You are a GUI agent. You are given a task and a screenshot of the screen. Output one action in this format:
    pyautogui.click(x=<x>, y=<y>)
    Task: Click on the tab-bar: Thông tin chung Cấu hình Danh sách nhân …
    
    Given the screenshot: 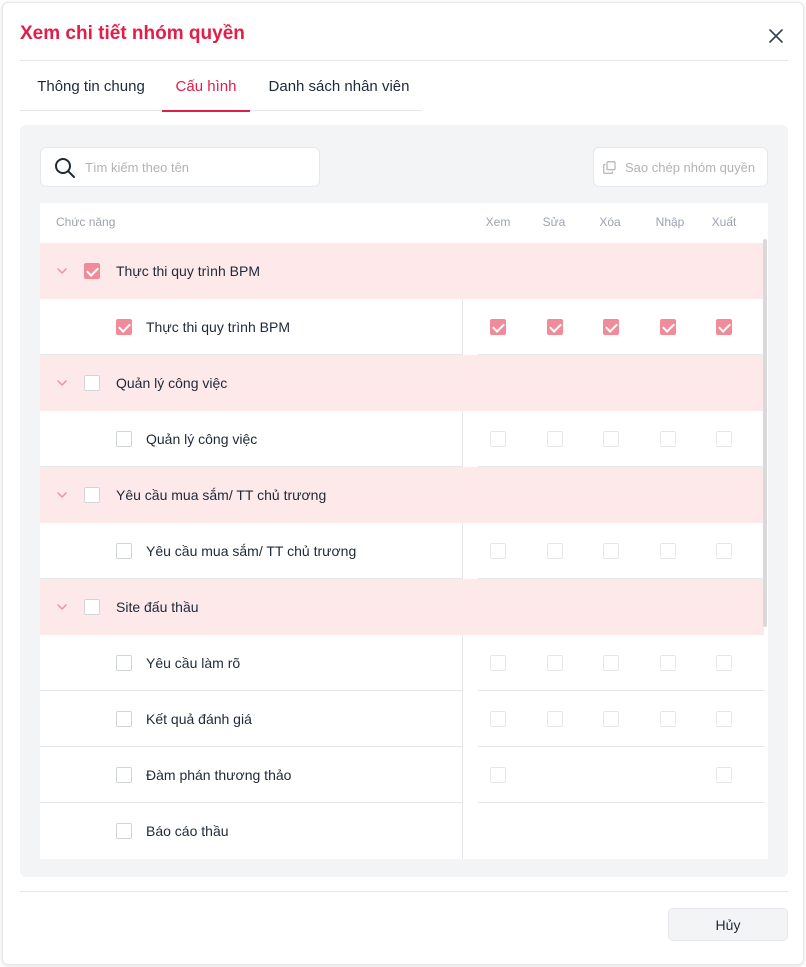 What is the action you would take?
    pyautogui.click(x=221, y=86)
    